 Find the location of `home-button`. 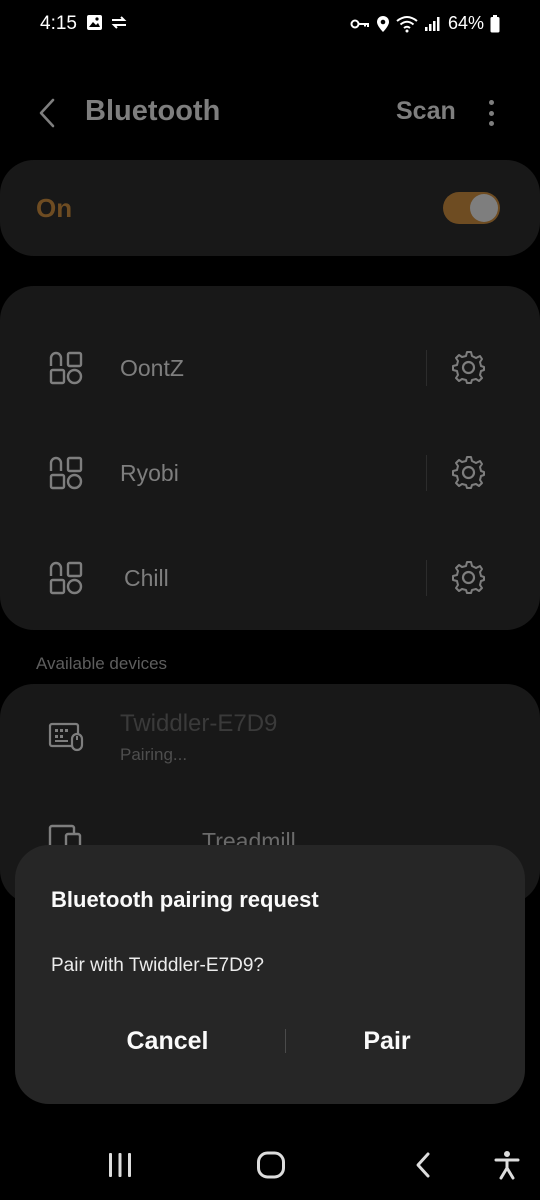

home-button is located at coordinates (271, 1165).